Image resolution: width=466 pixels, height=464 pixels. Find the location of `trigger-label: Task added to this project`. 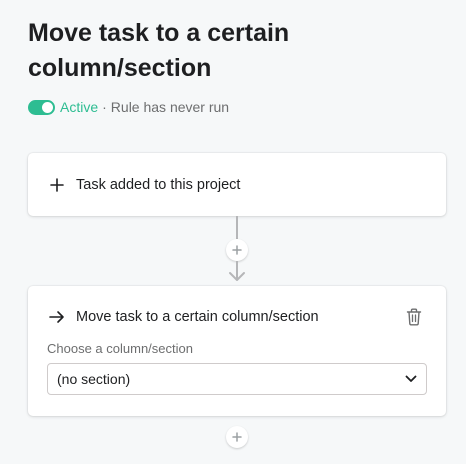

trigger-label: Task added to this project is located at coordinates (158, 184).